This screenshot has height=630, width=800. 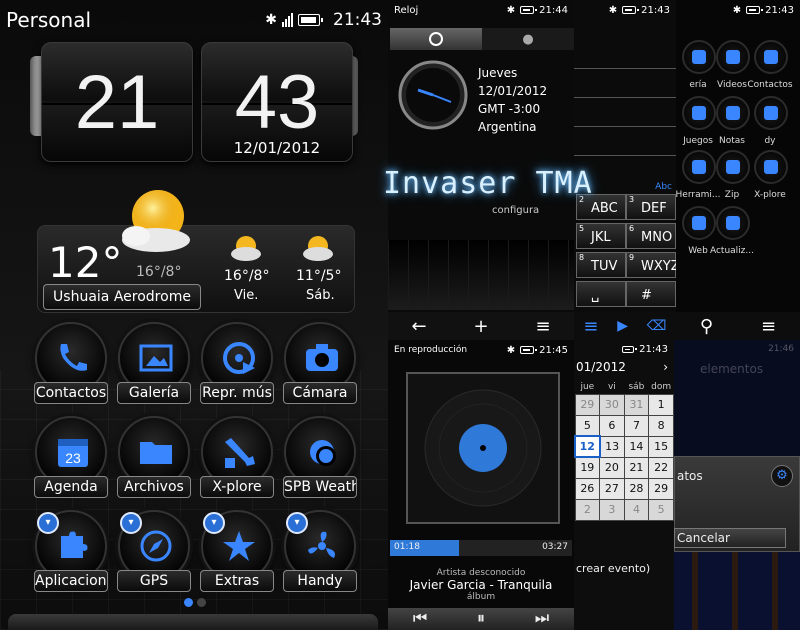 What do you see at coordinates (663, 187) in the screenshot?
I see `input-mode: Abc` at bounding box center [663, 187].